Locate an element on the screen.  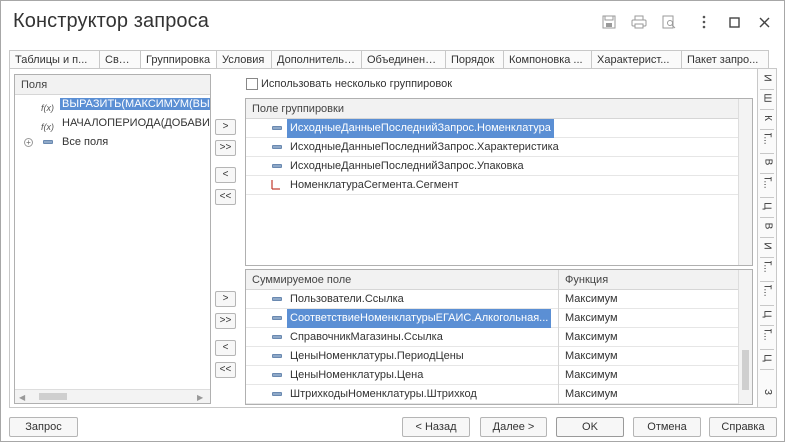
more-icon is located at coordinates (704, 22).